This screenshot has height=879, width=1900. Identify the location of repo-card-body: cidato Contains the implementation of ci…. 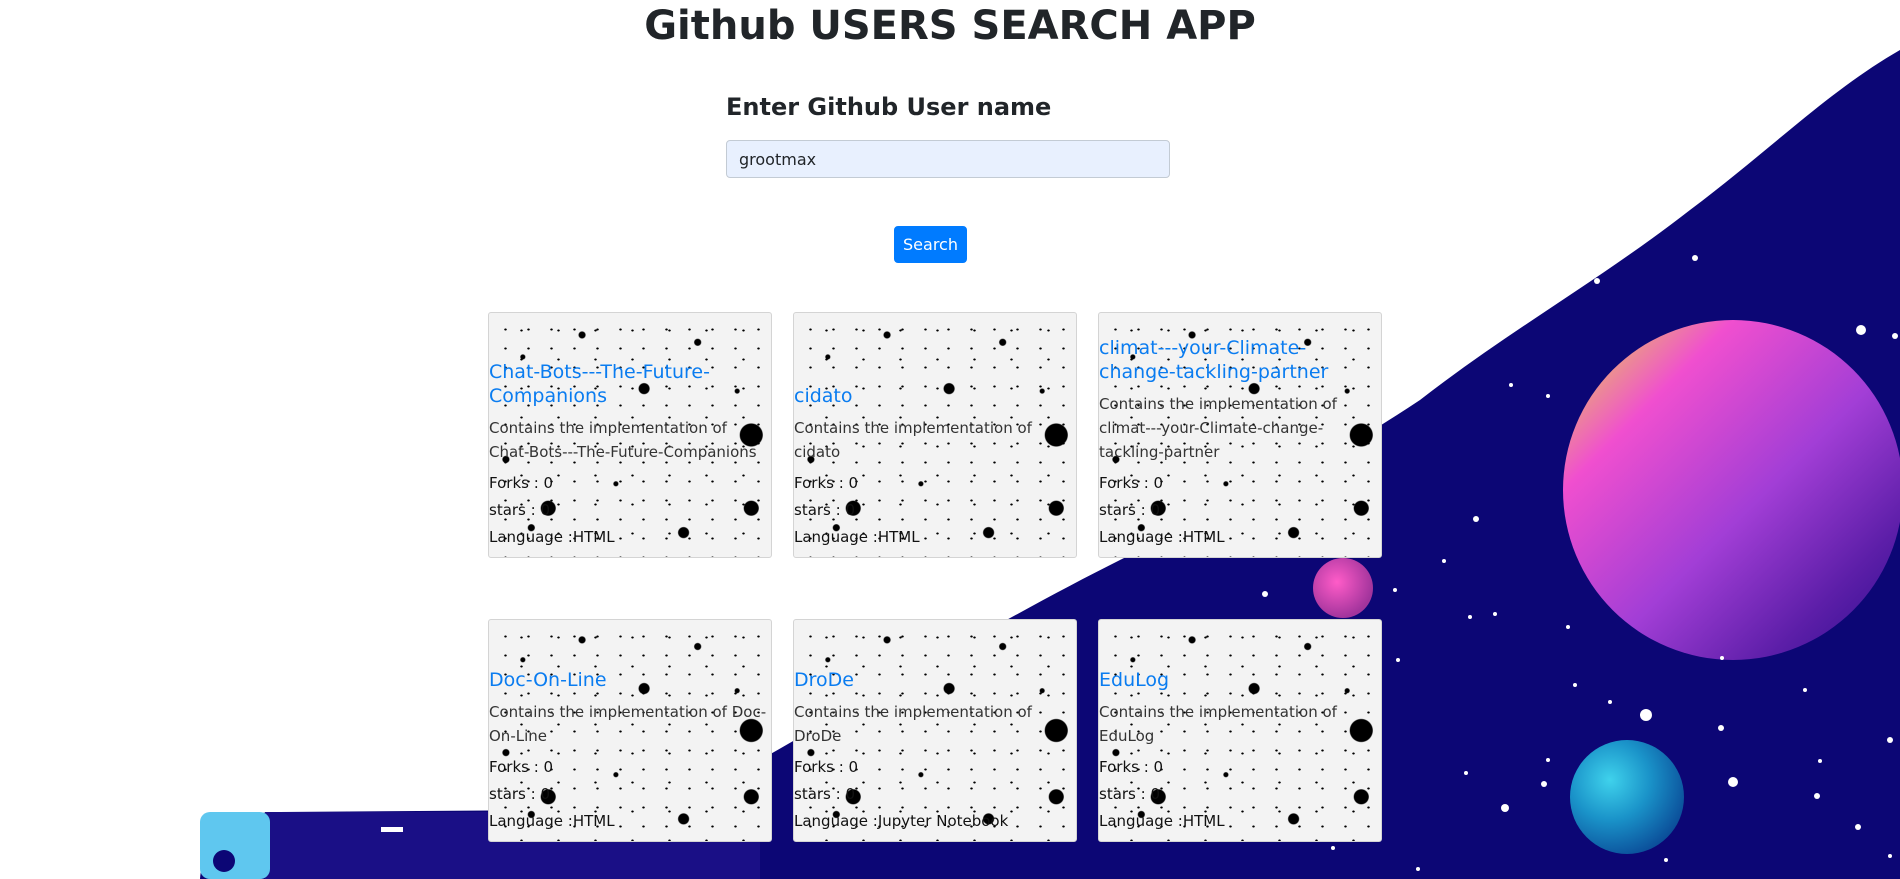
(935, 435).